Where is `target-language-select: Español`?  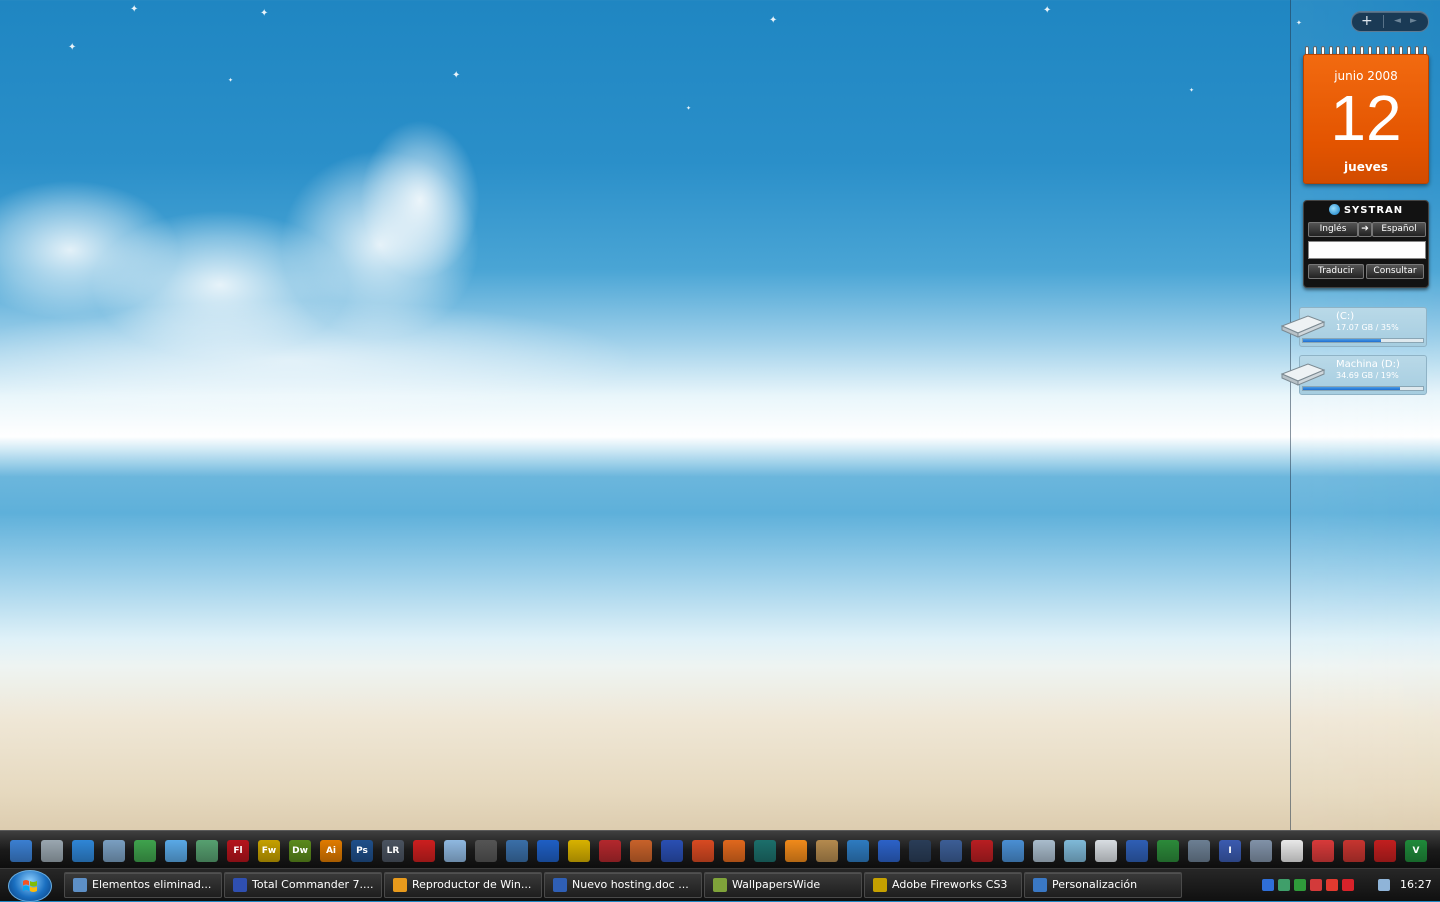 target-language-select: Español is located at coordinates (1399, 229).